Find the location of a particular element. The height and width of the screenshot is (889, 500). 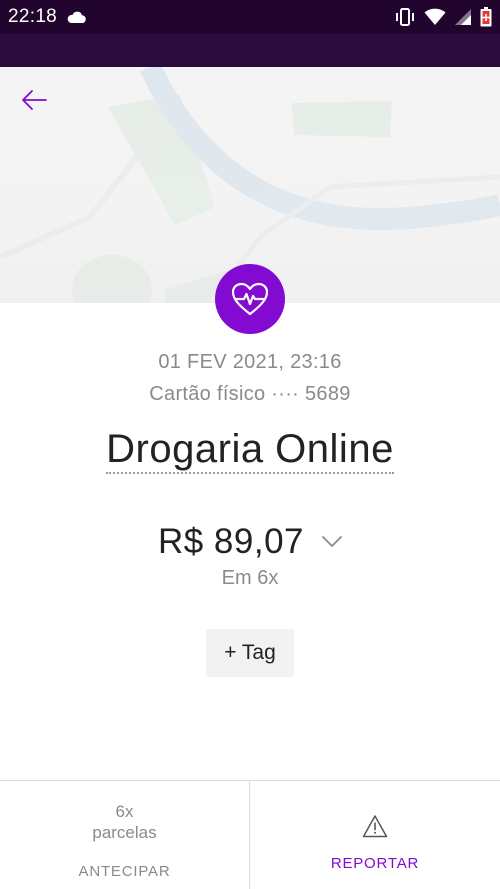

merchant-name: Drogaria Online is located at coordinates (250, 450).